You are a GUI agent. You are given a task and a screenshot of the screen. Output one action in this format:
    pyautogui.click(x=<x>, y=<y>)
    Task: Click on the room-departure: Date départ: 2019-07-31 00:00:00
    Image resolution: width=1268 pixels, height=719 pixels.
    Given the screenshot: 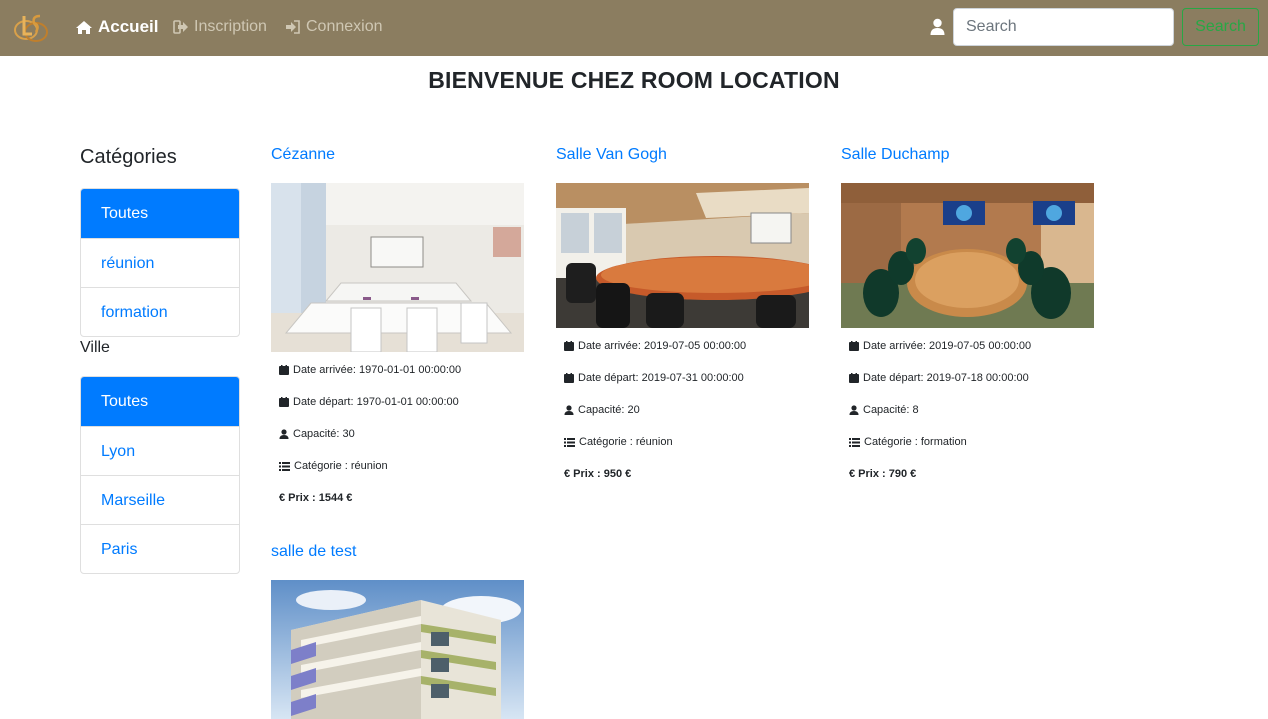 What is the action you would take?
    pyautogui.click(x=682, y=378)
    